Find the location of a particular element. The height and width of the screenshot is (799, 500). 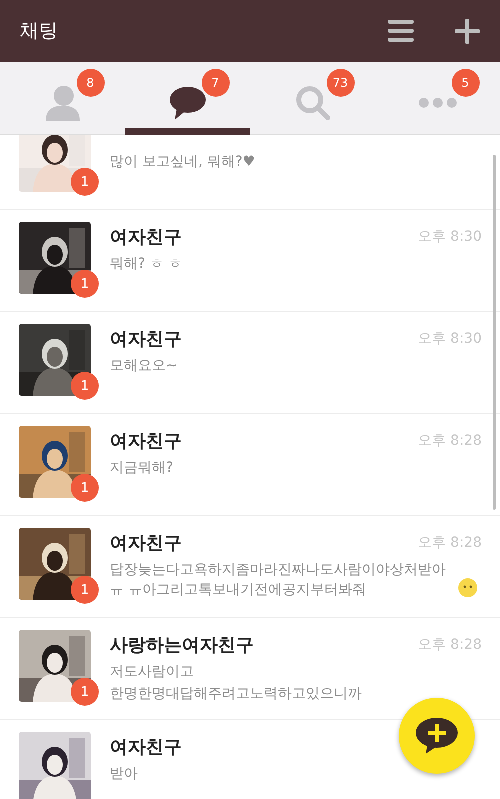

message-preview: 지금뭐해? is located at coordinates (142, 468).